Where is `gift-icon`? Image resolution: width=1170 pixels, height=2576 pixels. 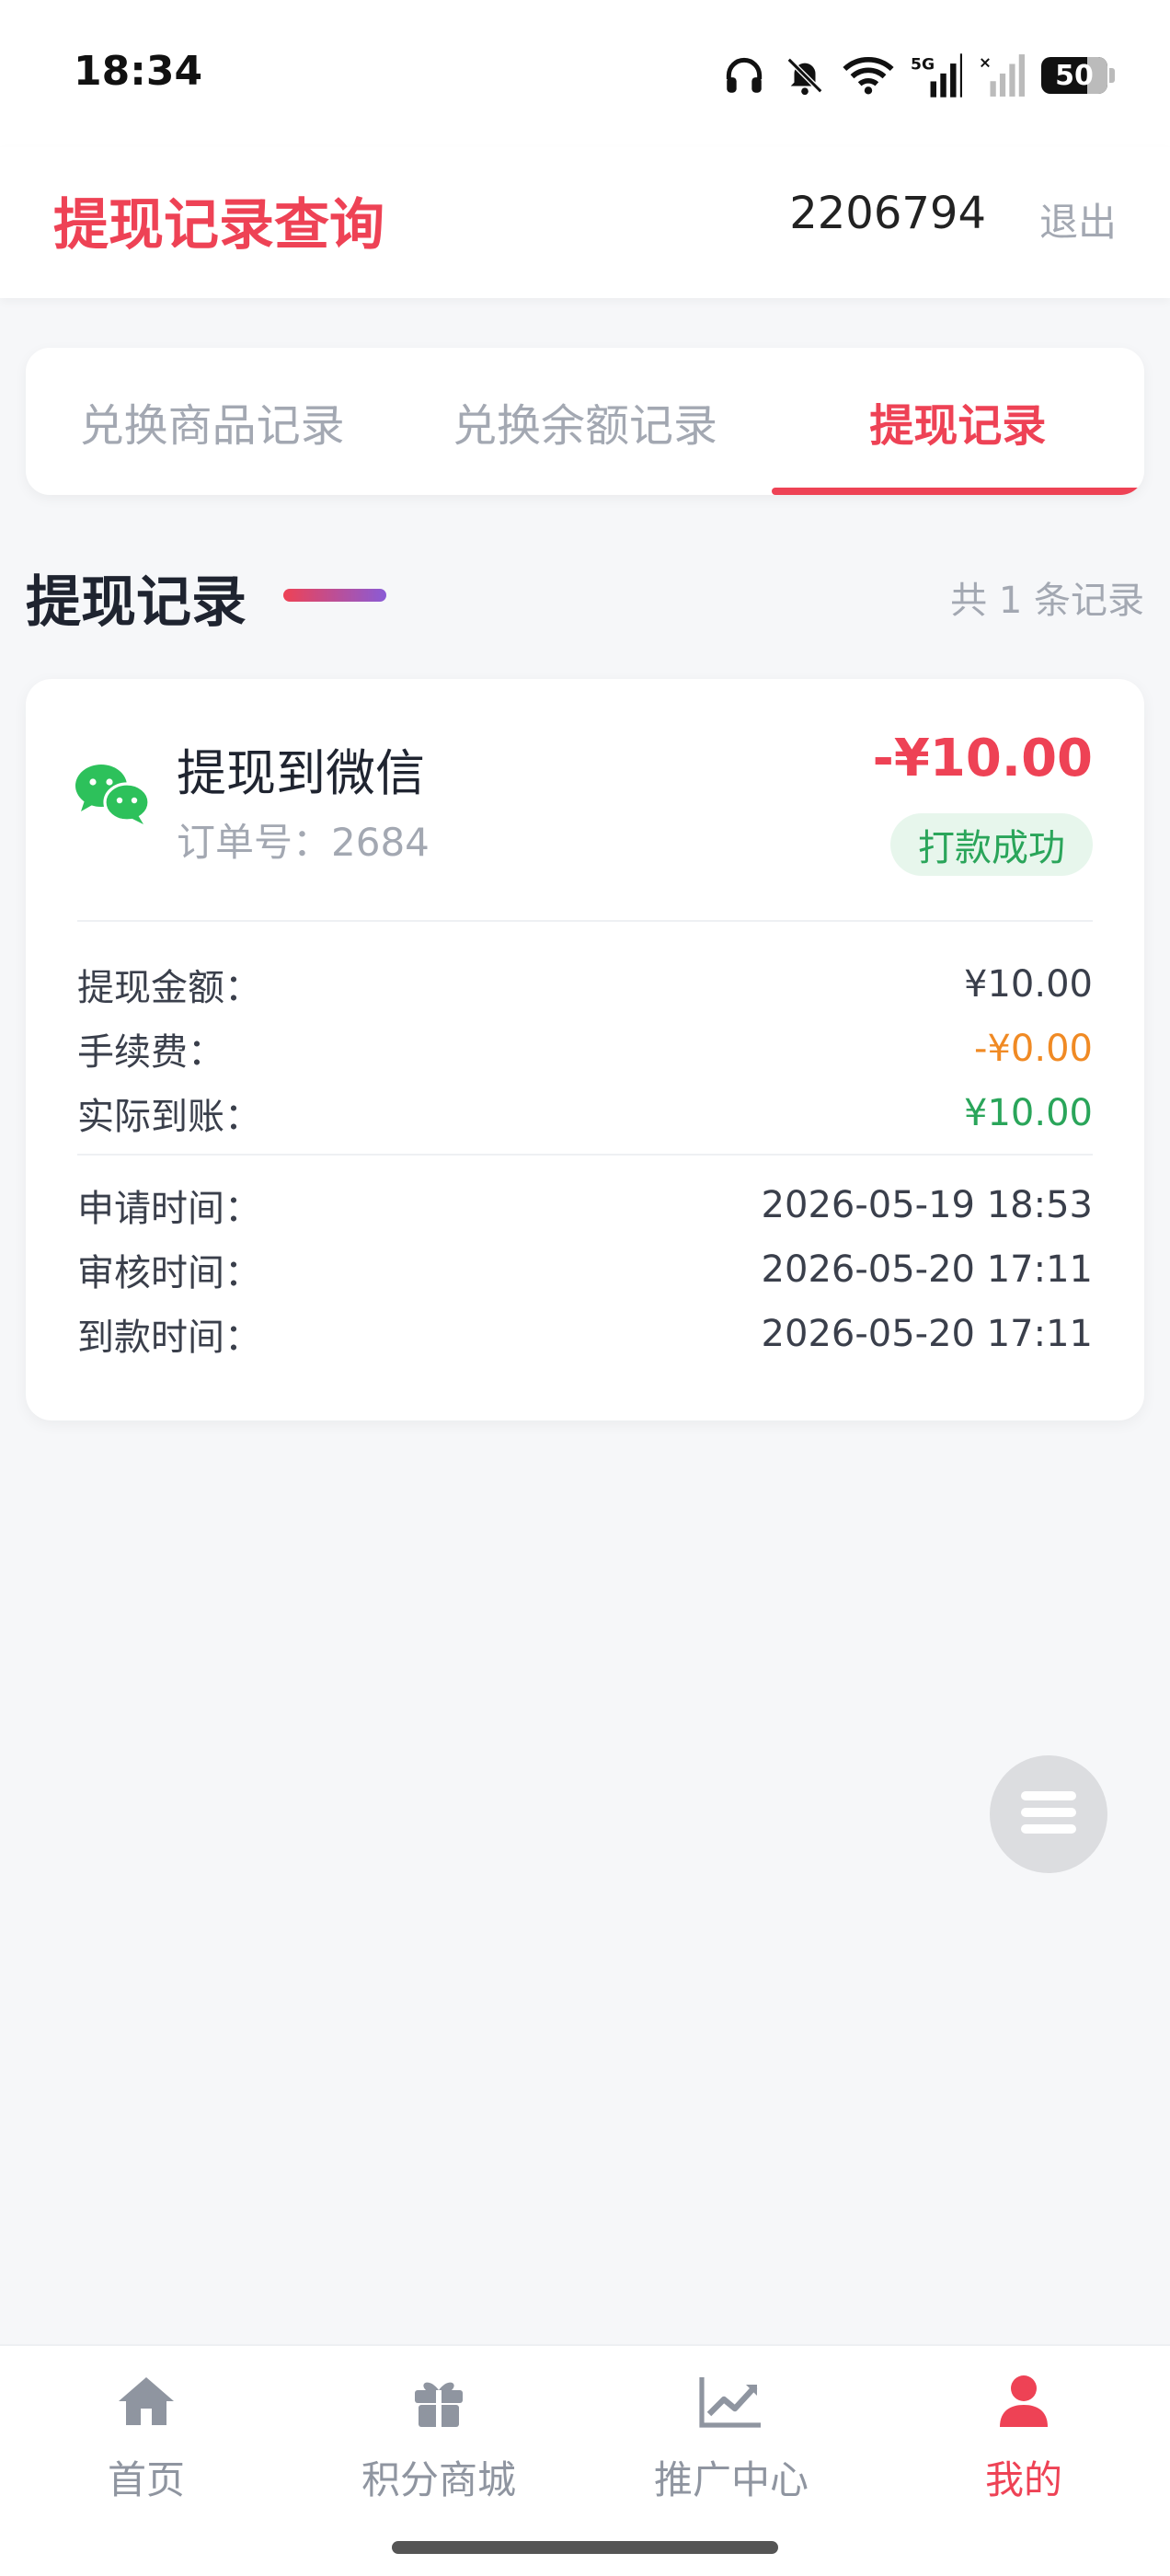
gift-icon is located at coordinates (438, 2403).